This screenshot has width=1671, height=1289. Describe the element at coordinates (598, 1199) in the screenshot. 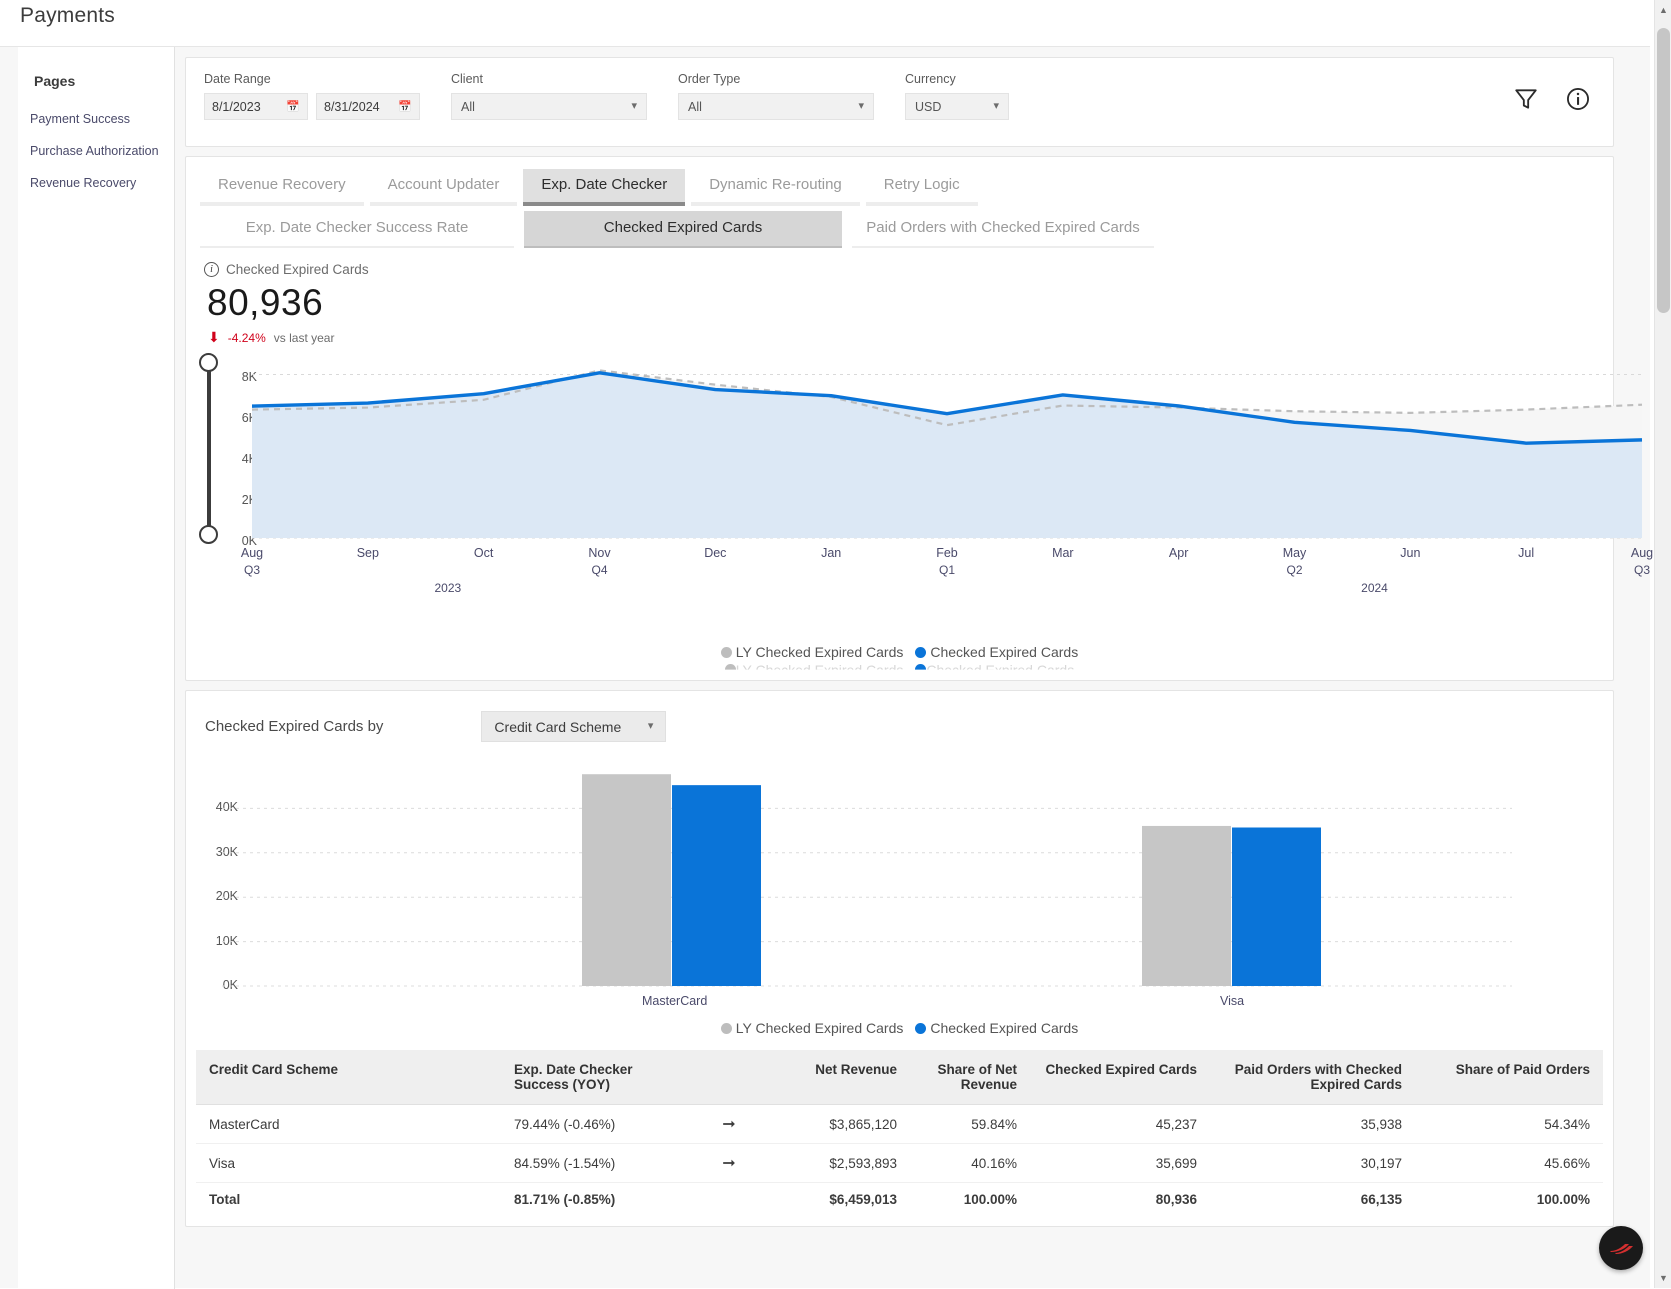

I see `cell-total-success-yoy: 81.71% (-0.85%)` at that location.